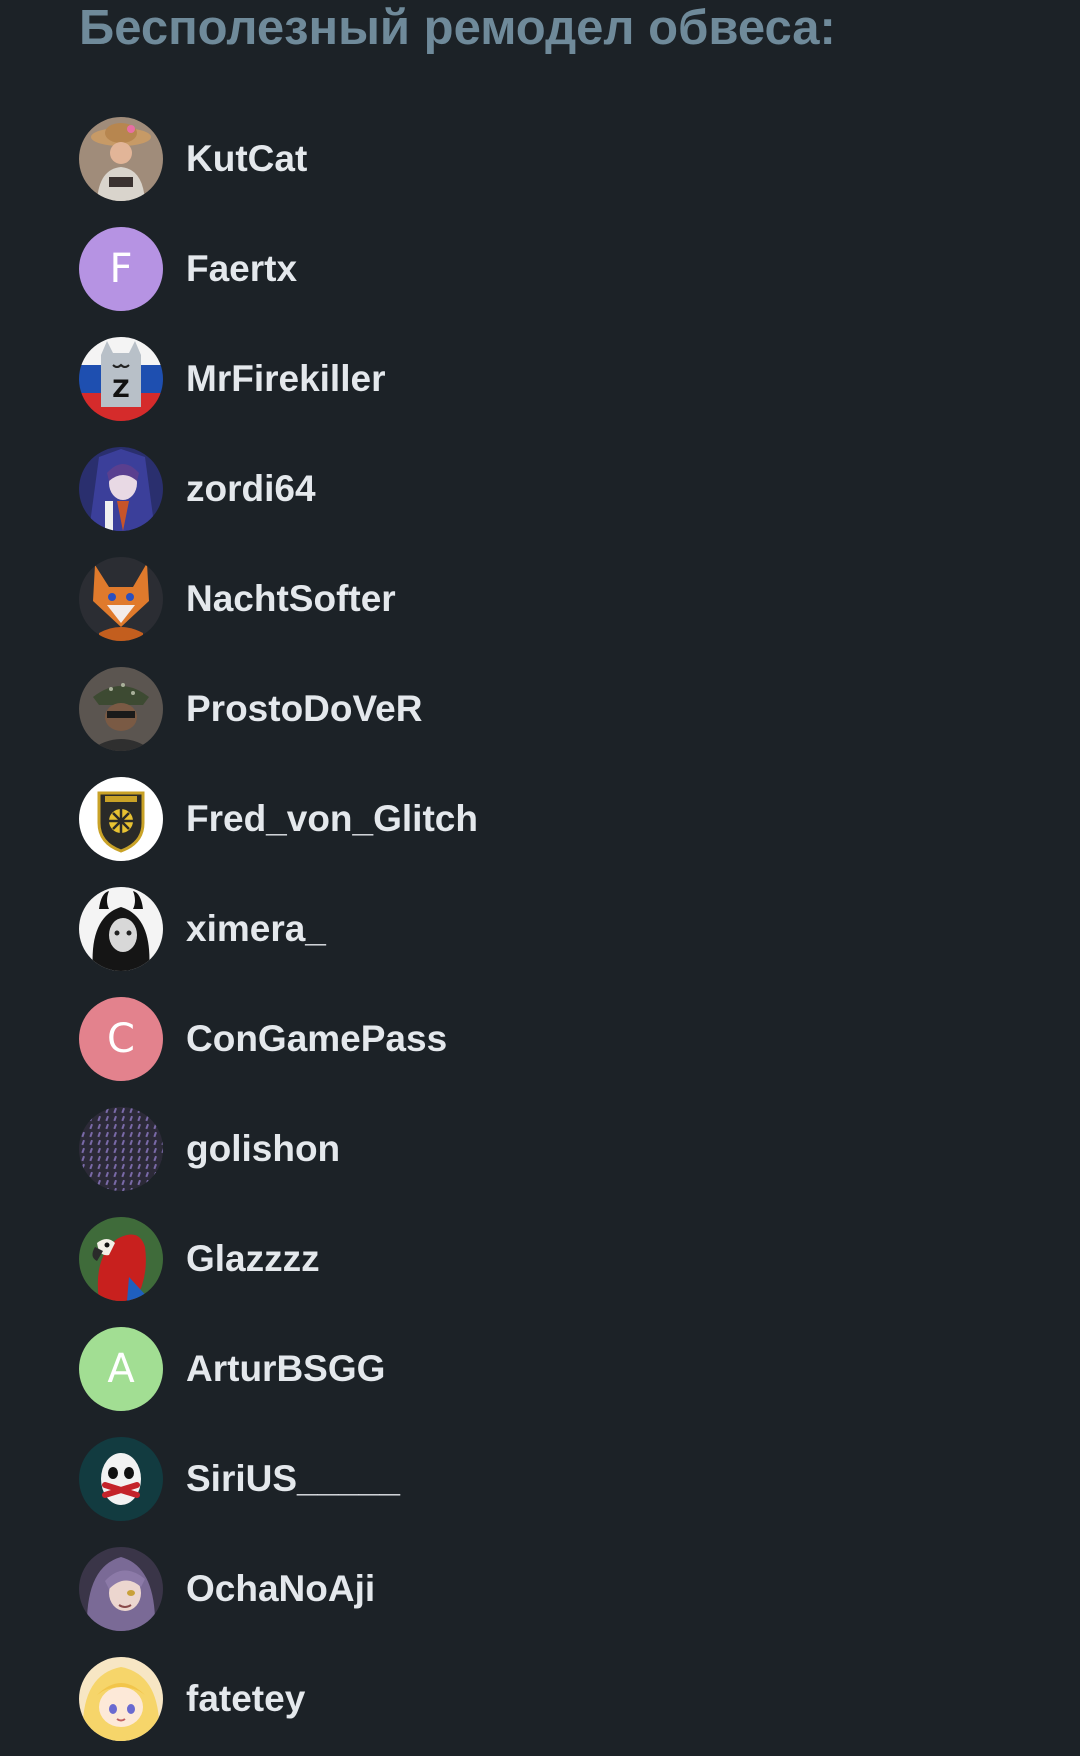 The width and height of the screenshot is (1080, 1756). Describe the element at coordinates (263, 1148) in the screenshot. I see `username: golishon` at that location.